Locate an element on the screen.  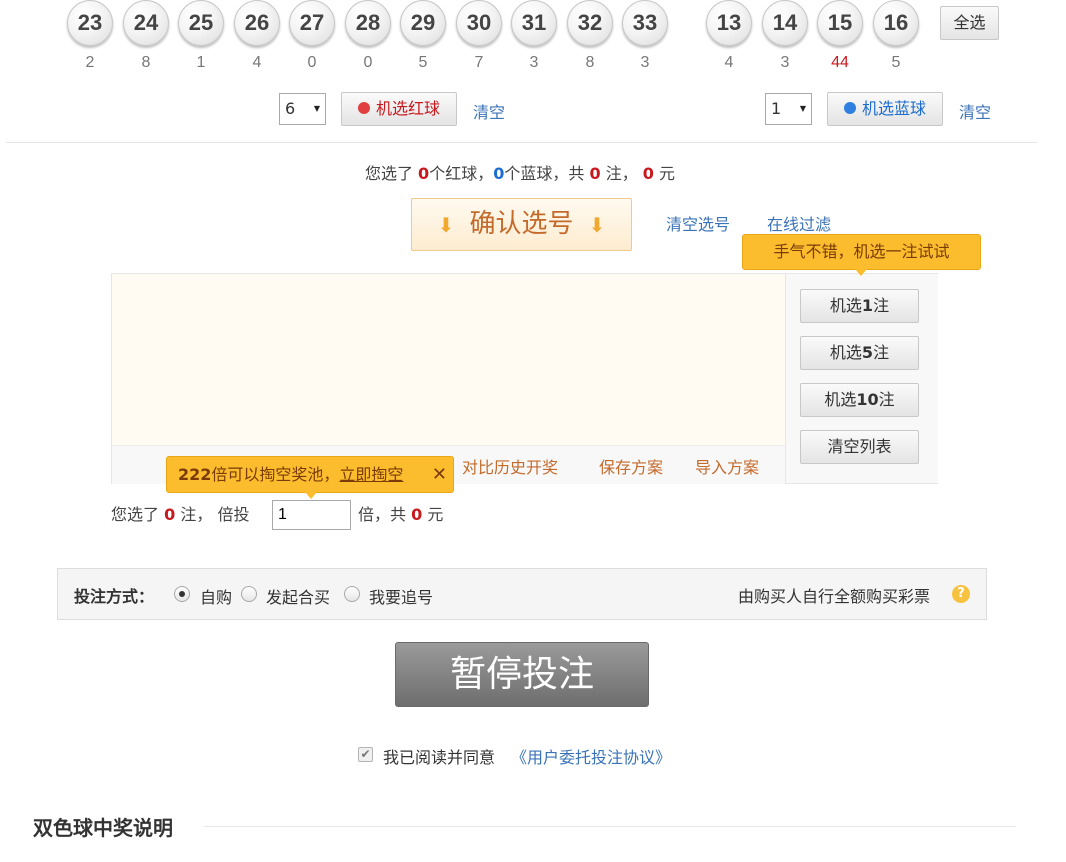
red-ball-29: 29 is located at coordinates (423, 23).